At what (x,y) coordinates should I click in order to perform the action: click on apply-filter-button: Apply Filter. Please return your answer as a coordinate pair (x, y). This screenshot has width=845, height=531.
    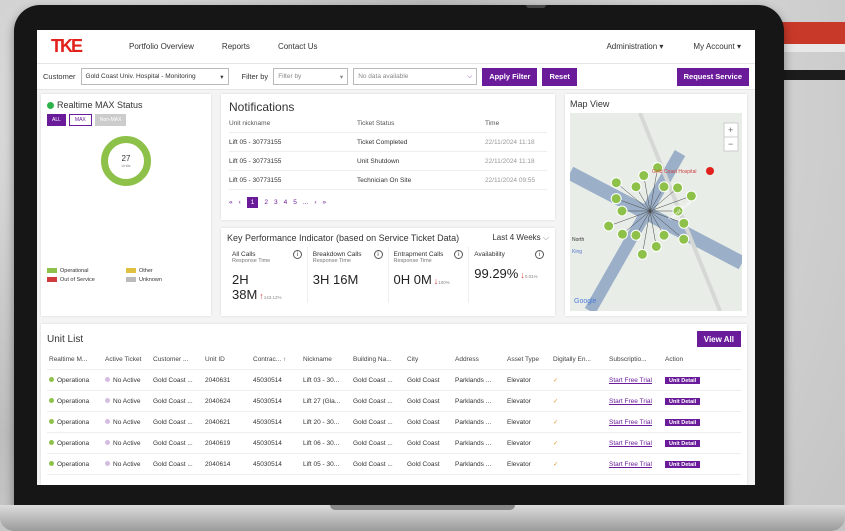
    Looking at the image, I should click on (510, 76).